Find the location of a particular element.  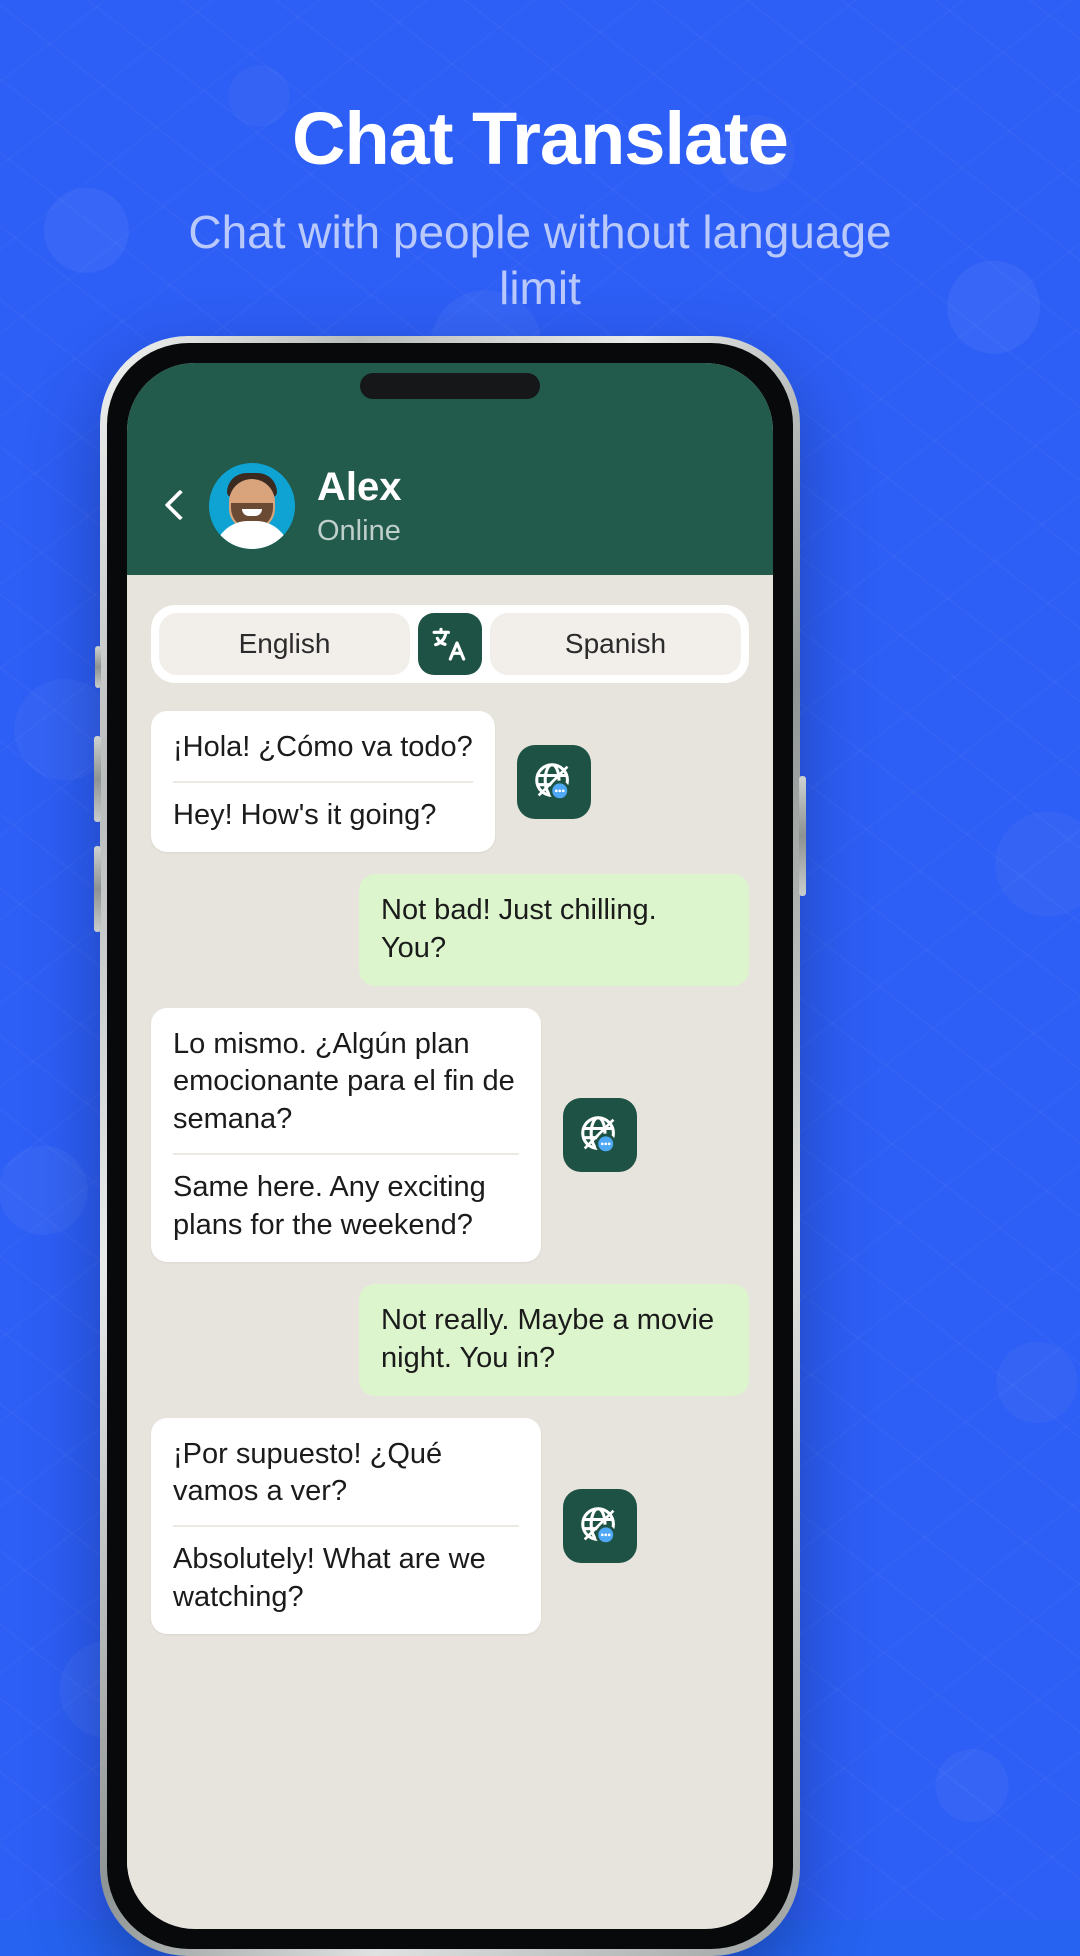

page-subtitle: Chat with people without language limit is located at coordinates (540, 259).